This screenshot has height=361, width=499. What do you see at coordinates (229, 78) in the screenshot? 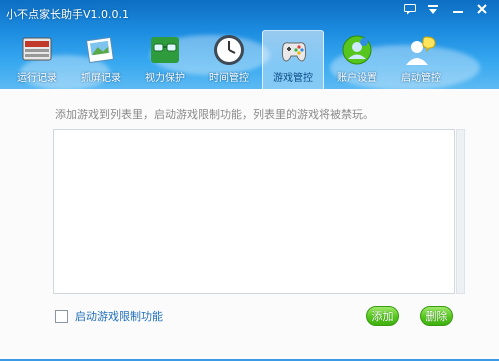
I see `tab-label: 时间管控` at bounding box center [229, 78].